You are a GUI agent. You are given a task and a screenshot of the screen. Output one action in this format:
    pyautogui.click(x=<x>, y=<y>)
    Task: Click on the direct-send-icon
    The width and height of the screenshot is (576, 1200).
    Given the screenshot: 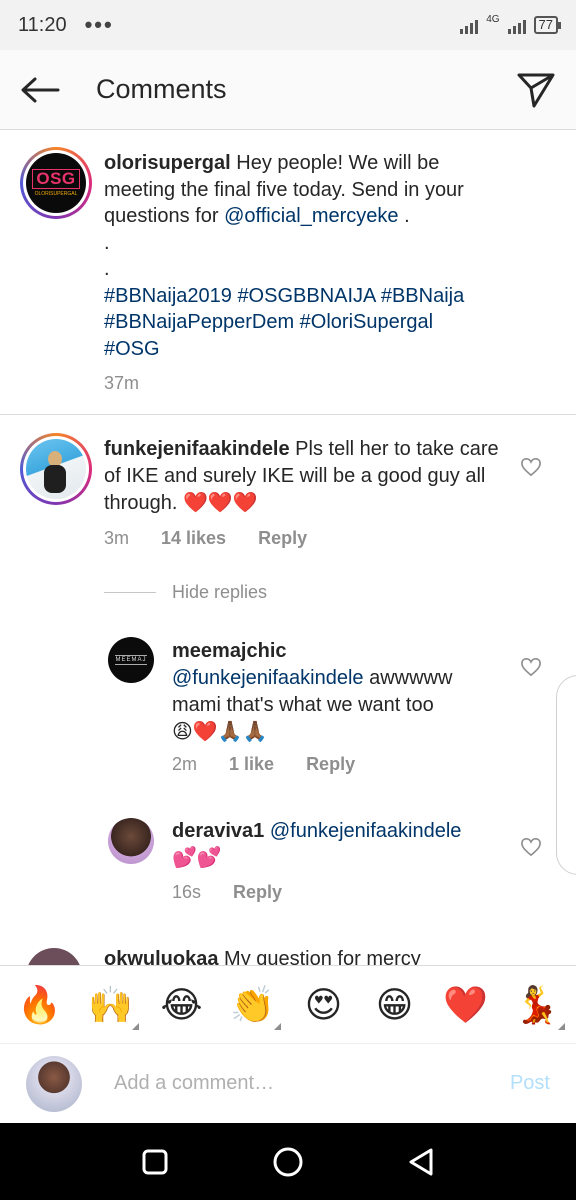 What is the action you would take?
    pyautogui.click(x=536, y=90)
    